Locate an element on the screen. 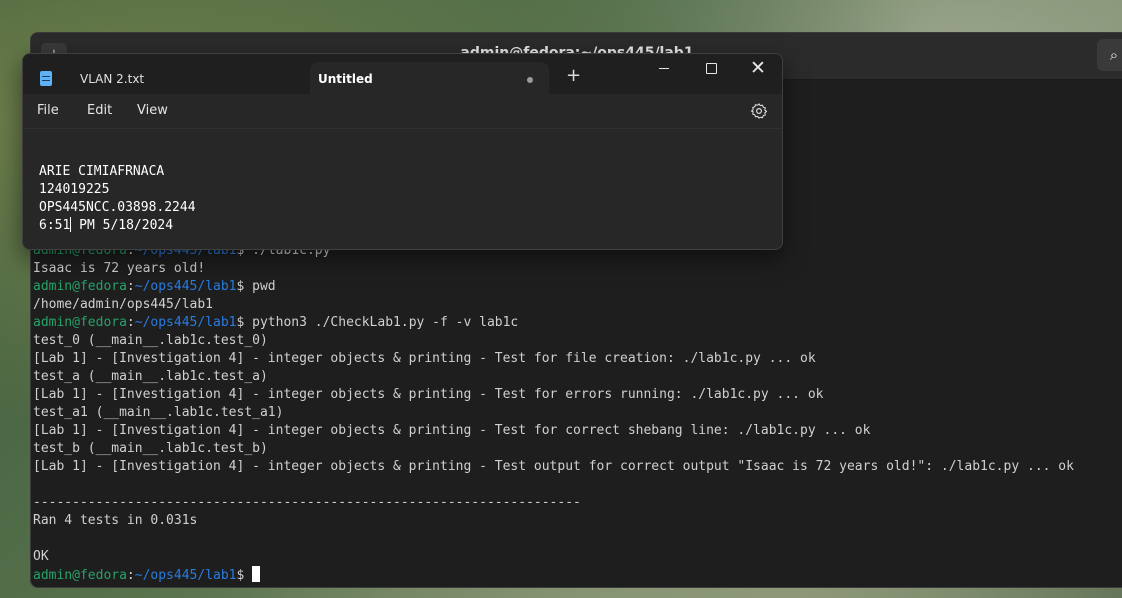 The image size is (1122, 598). terminal-output-line: OK is located at coordinates (41, 556).